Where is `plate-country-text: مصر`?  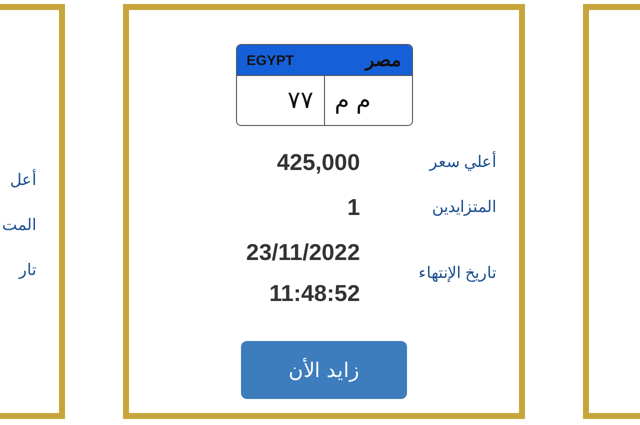 plate-country-text: مصر is located at coordinates (384, 60).